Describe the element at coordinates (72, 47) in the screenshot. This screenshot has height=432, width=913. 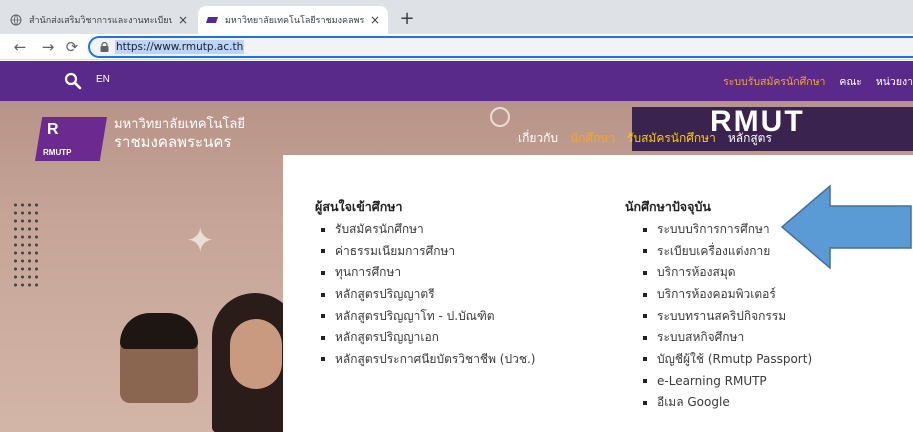
I see `reload-icon: ⟳` at that location.